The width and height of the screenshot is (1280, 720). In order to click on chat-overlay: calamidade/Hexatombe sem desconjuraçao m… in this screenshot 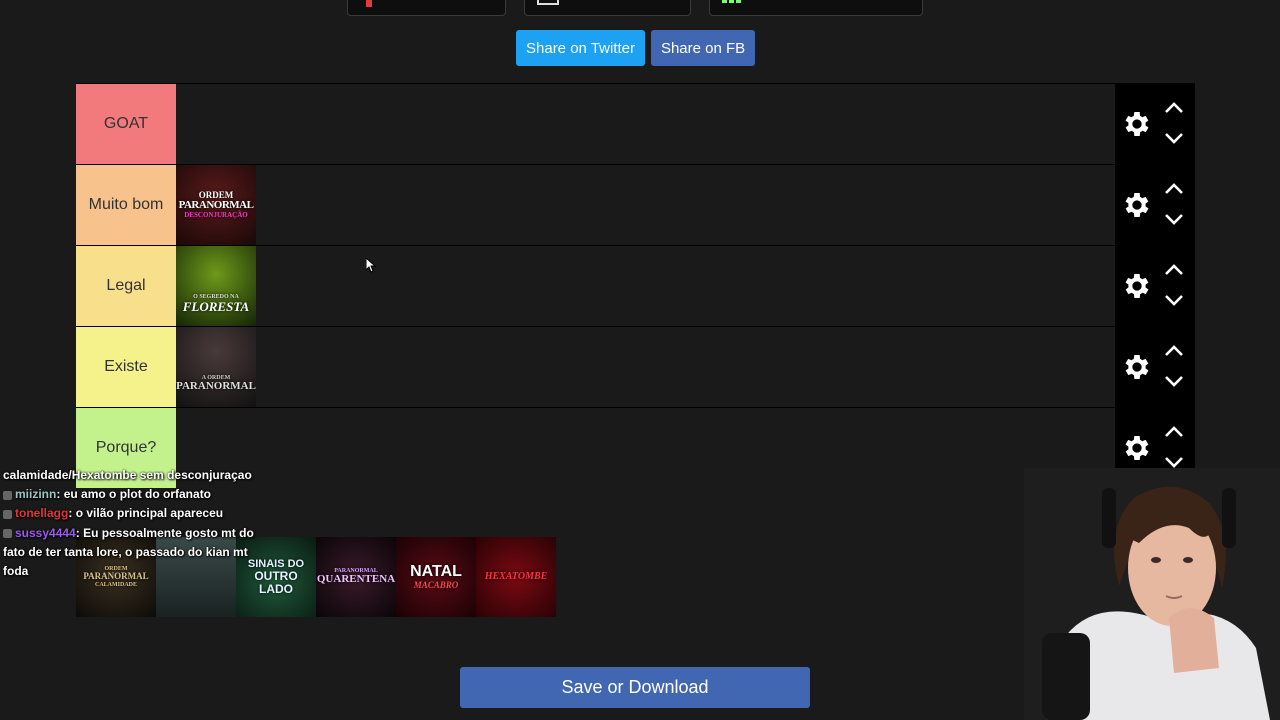, I will do `click(133, 523)`.